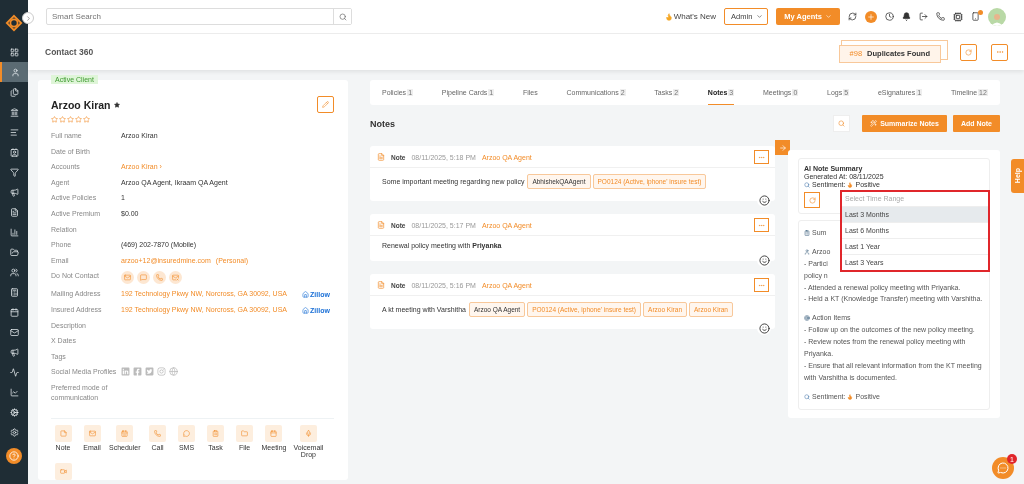  I want to click on collapse-button, so click(782, 147).